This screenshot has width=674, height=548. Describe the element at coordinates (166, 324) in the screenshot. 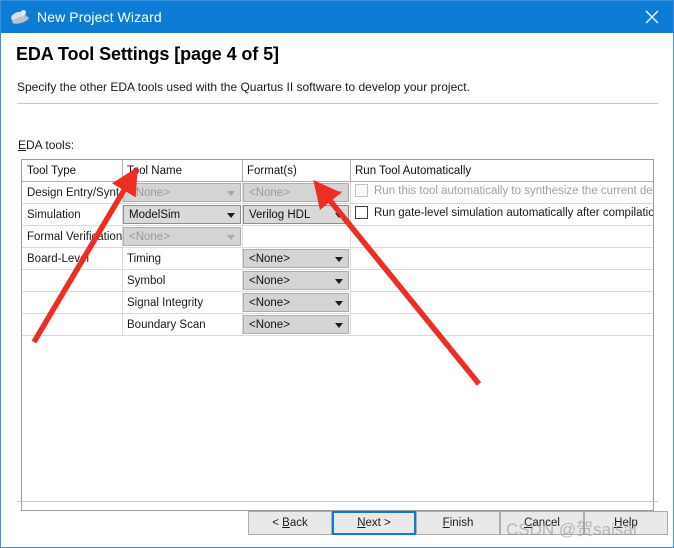

I see `cell-tool-name-boundary-scan: Boundary Scan` at that location.